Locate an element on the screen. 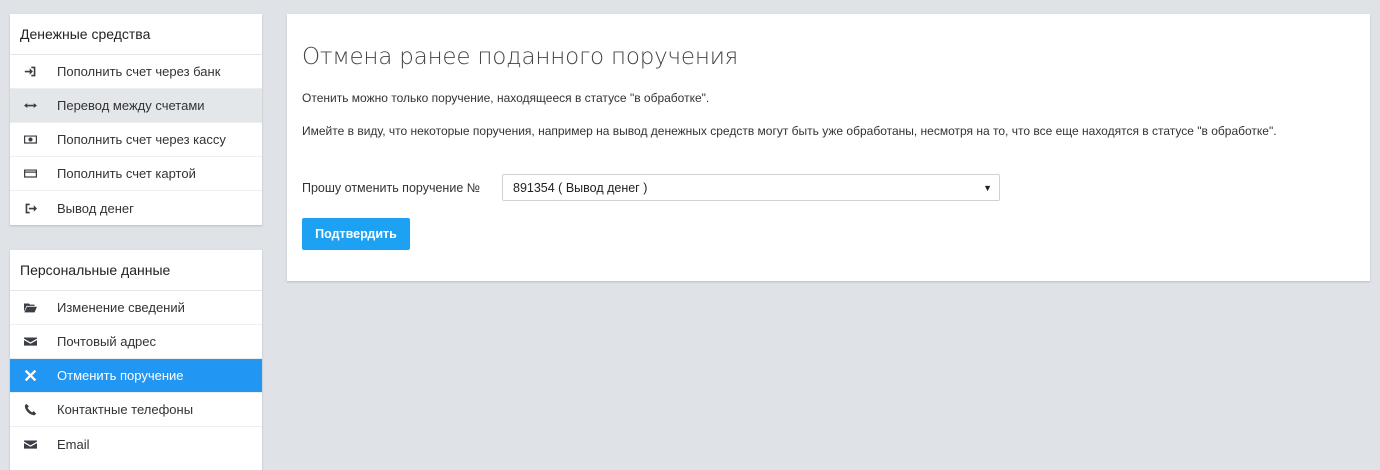  confirm-button: Подтвердить is located at coordinates (356, 234).